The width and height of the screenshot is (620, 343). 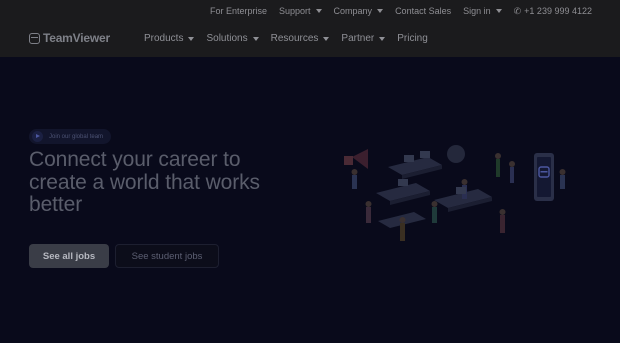 I want to click on nav-partner: Partner, so click(x=363, y=38).